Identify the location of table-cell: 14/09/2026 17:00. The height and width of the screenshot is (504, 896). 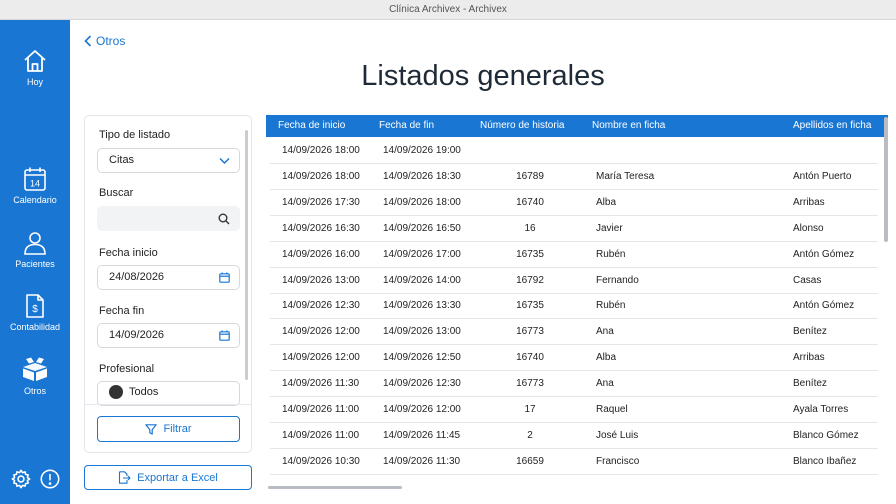
(422, 254).